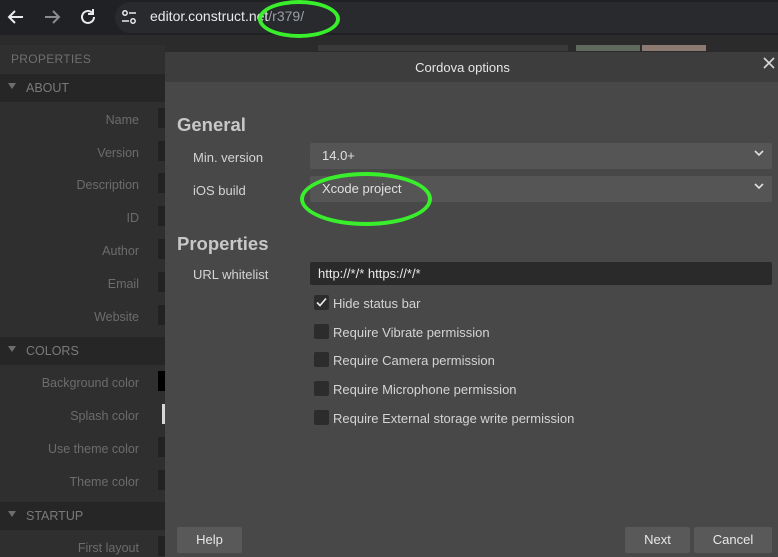 Image resolution: width=778 pixels, height=557 pixels. Describe the element at coordinates (733, 540) in the screenshot. I see `cancel-button: Cancel` at that location.